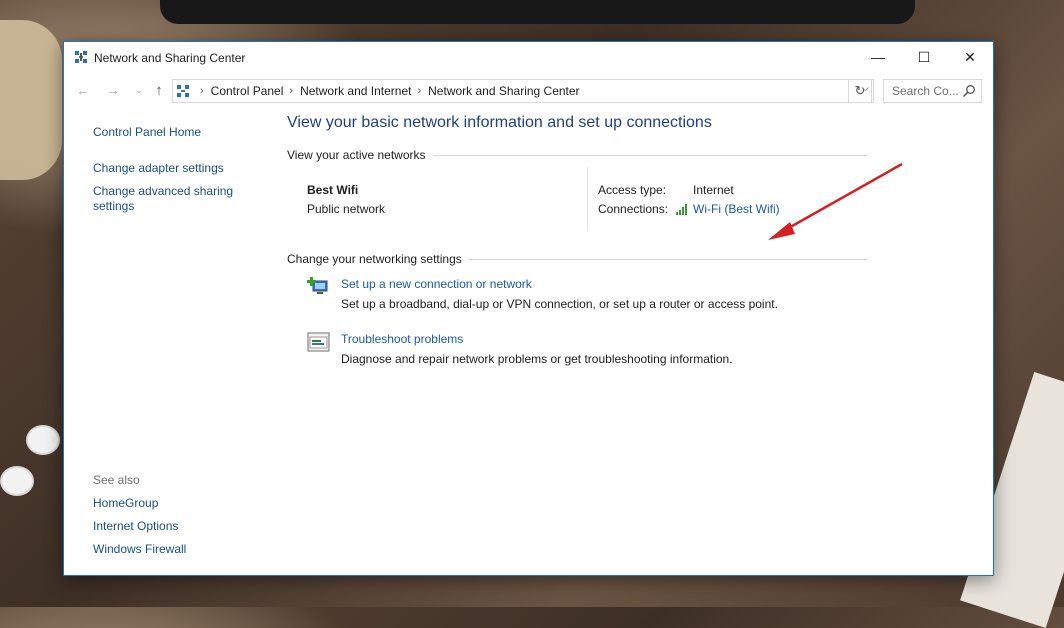 The width and height of the screenshot is (1064, 628). I want to click on maximize-button: ☐, so click(924, 57).